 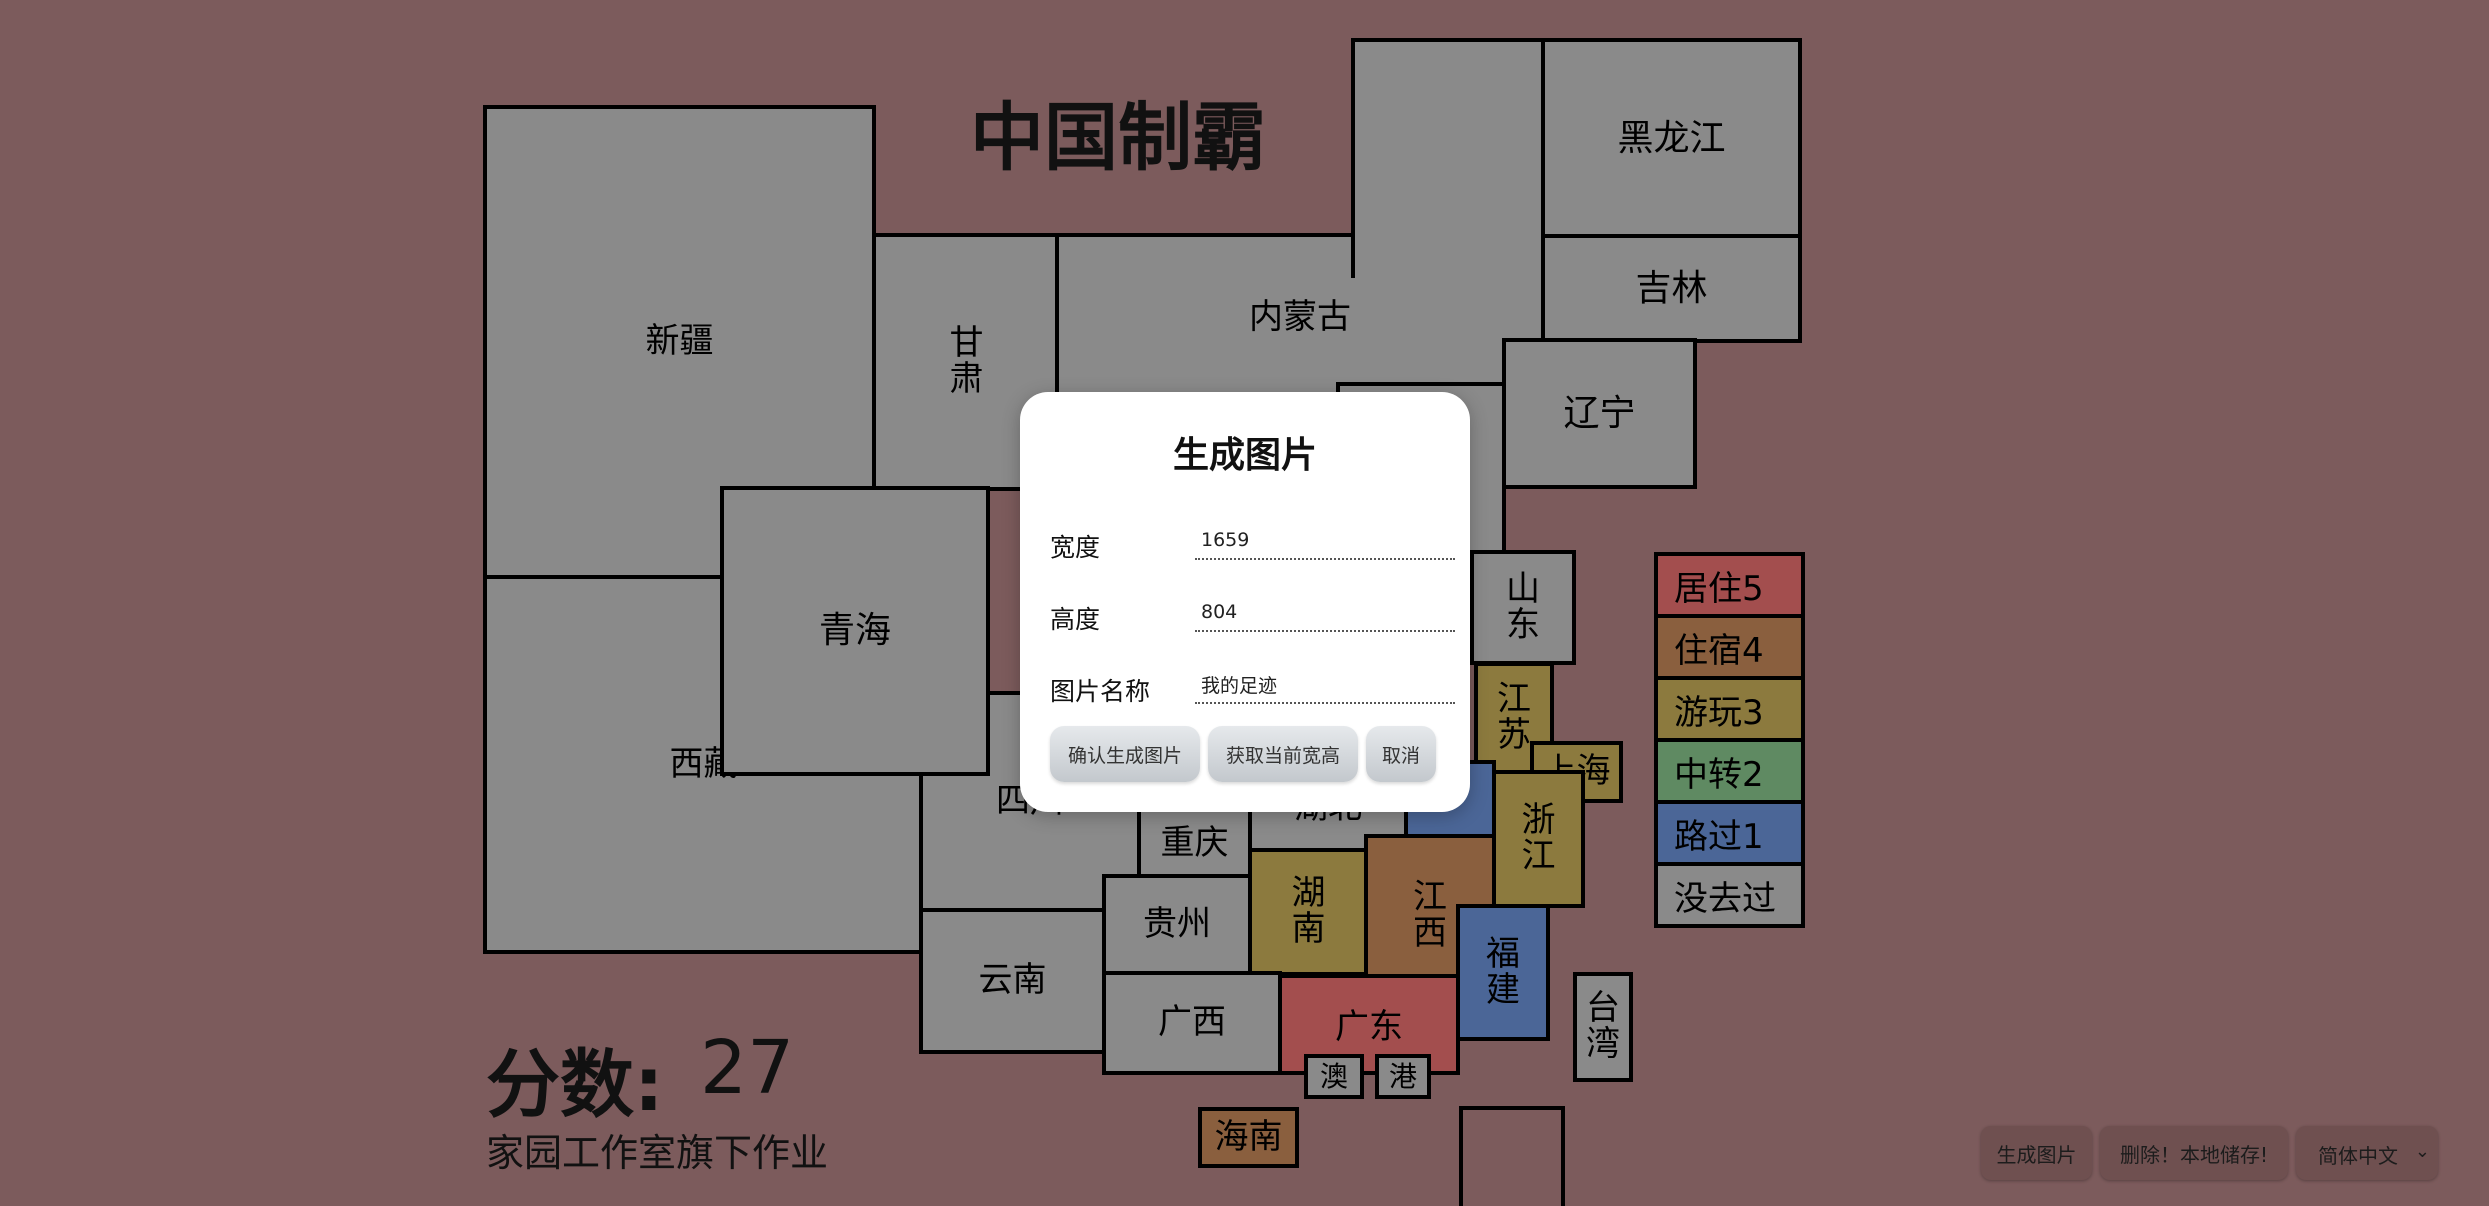 I want to click on width-label: 宽度, so click(x=1075, y=547).